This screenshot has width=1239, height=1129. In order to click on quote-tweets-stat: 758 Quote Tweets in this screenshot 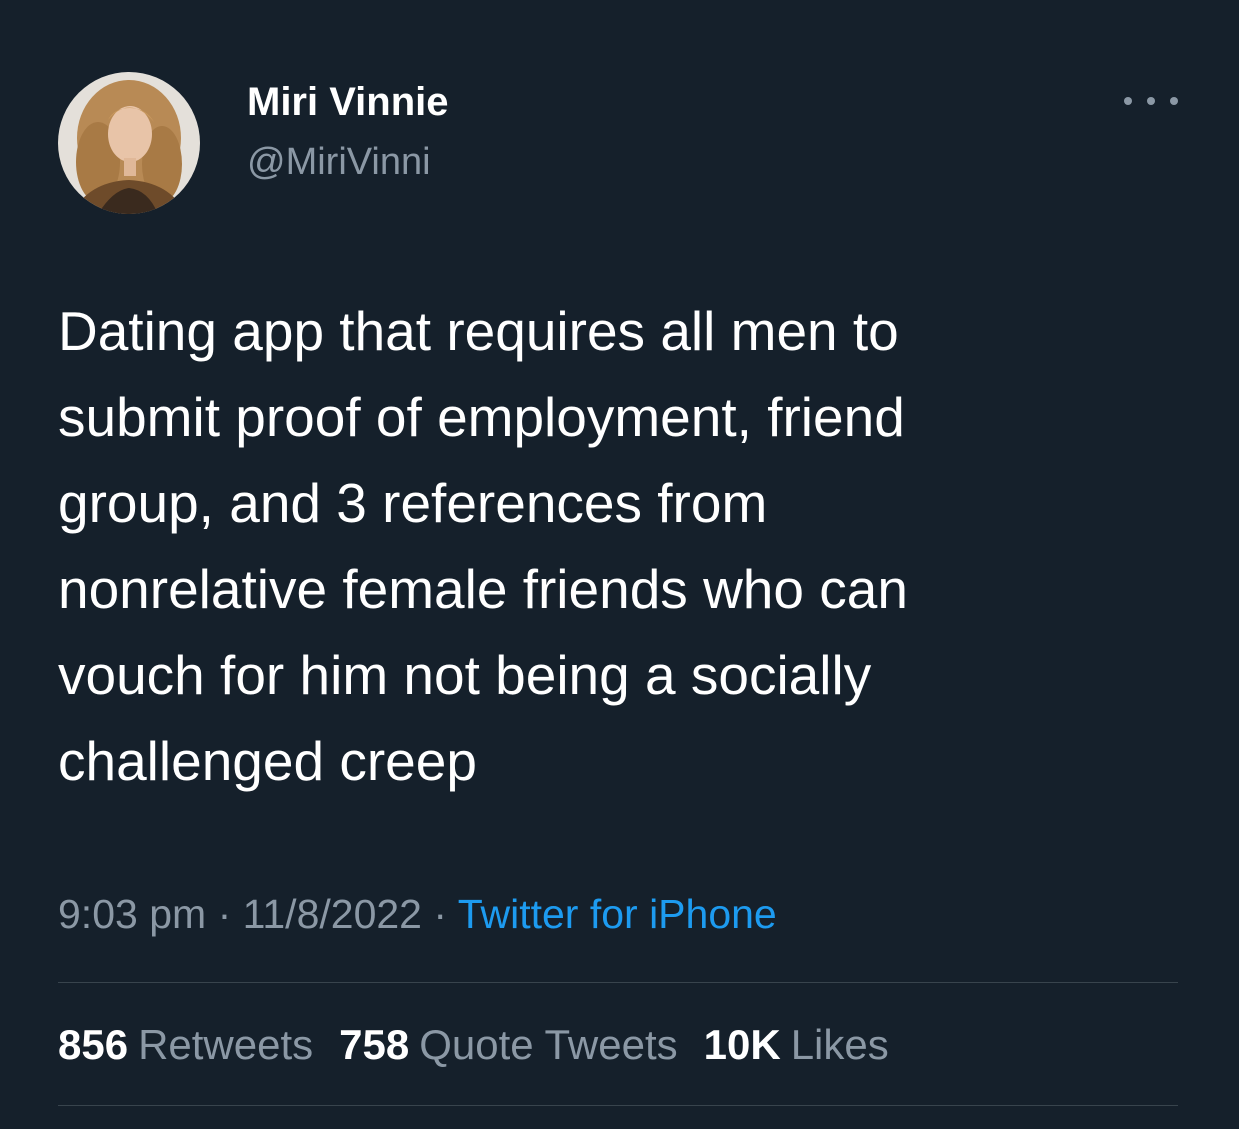, I will do `click(508, 1045)`.